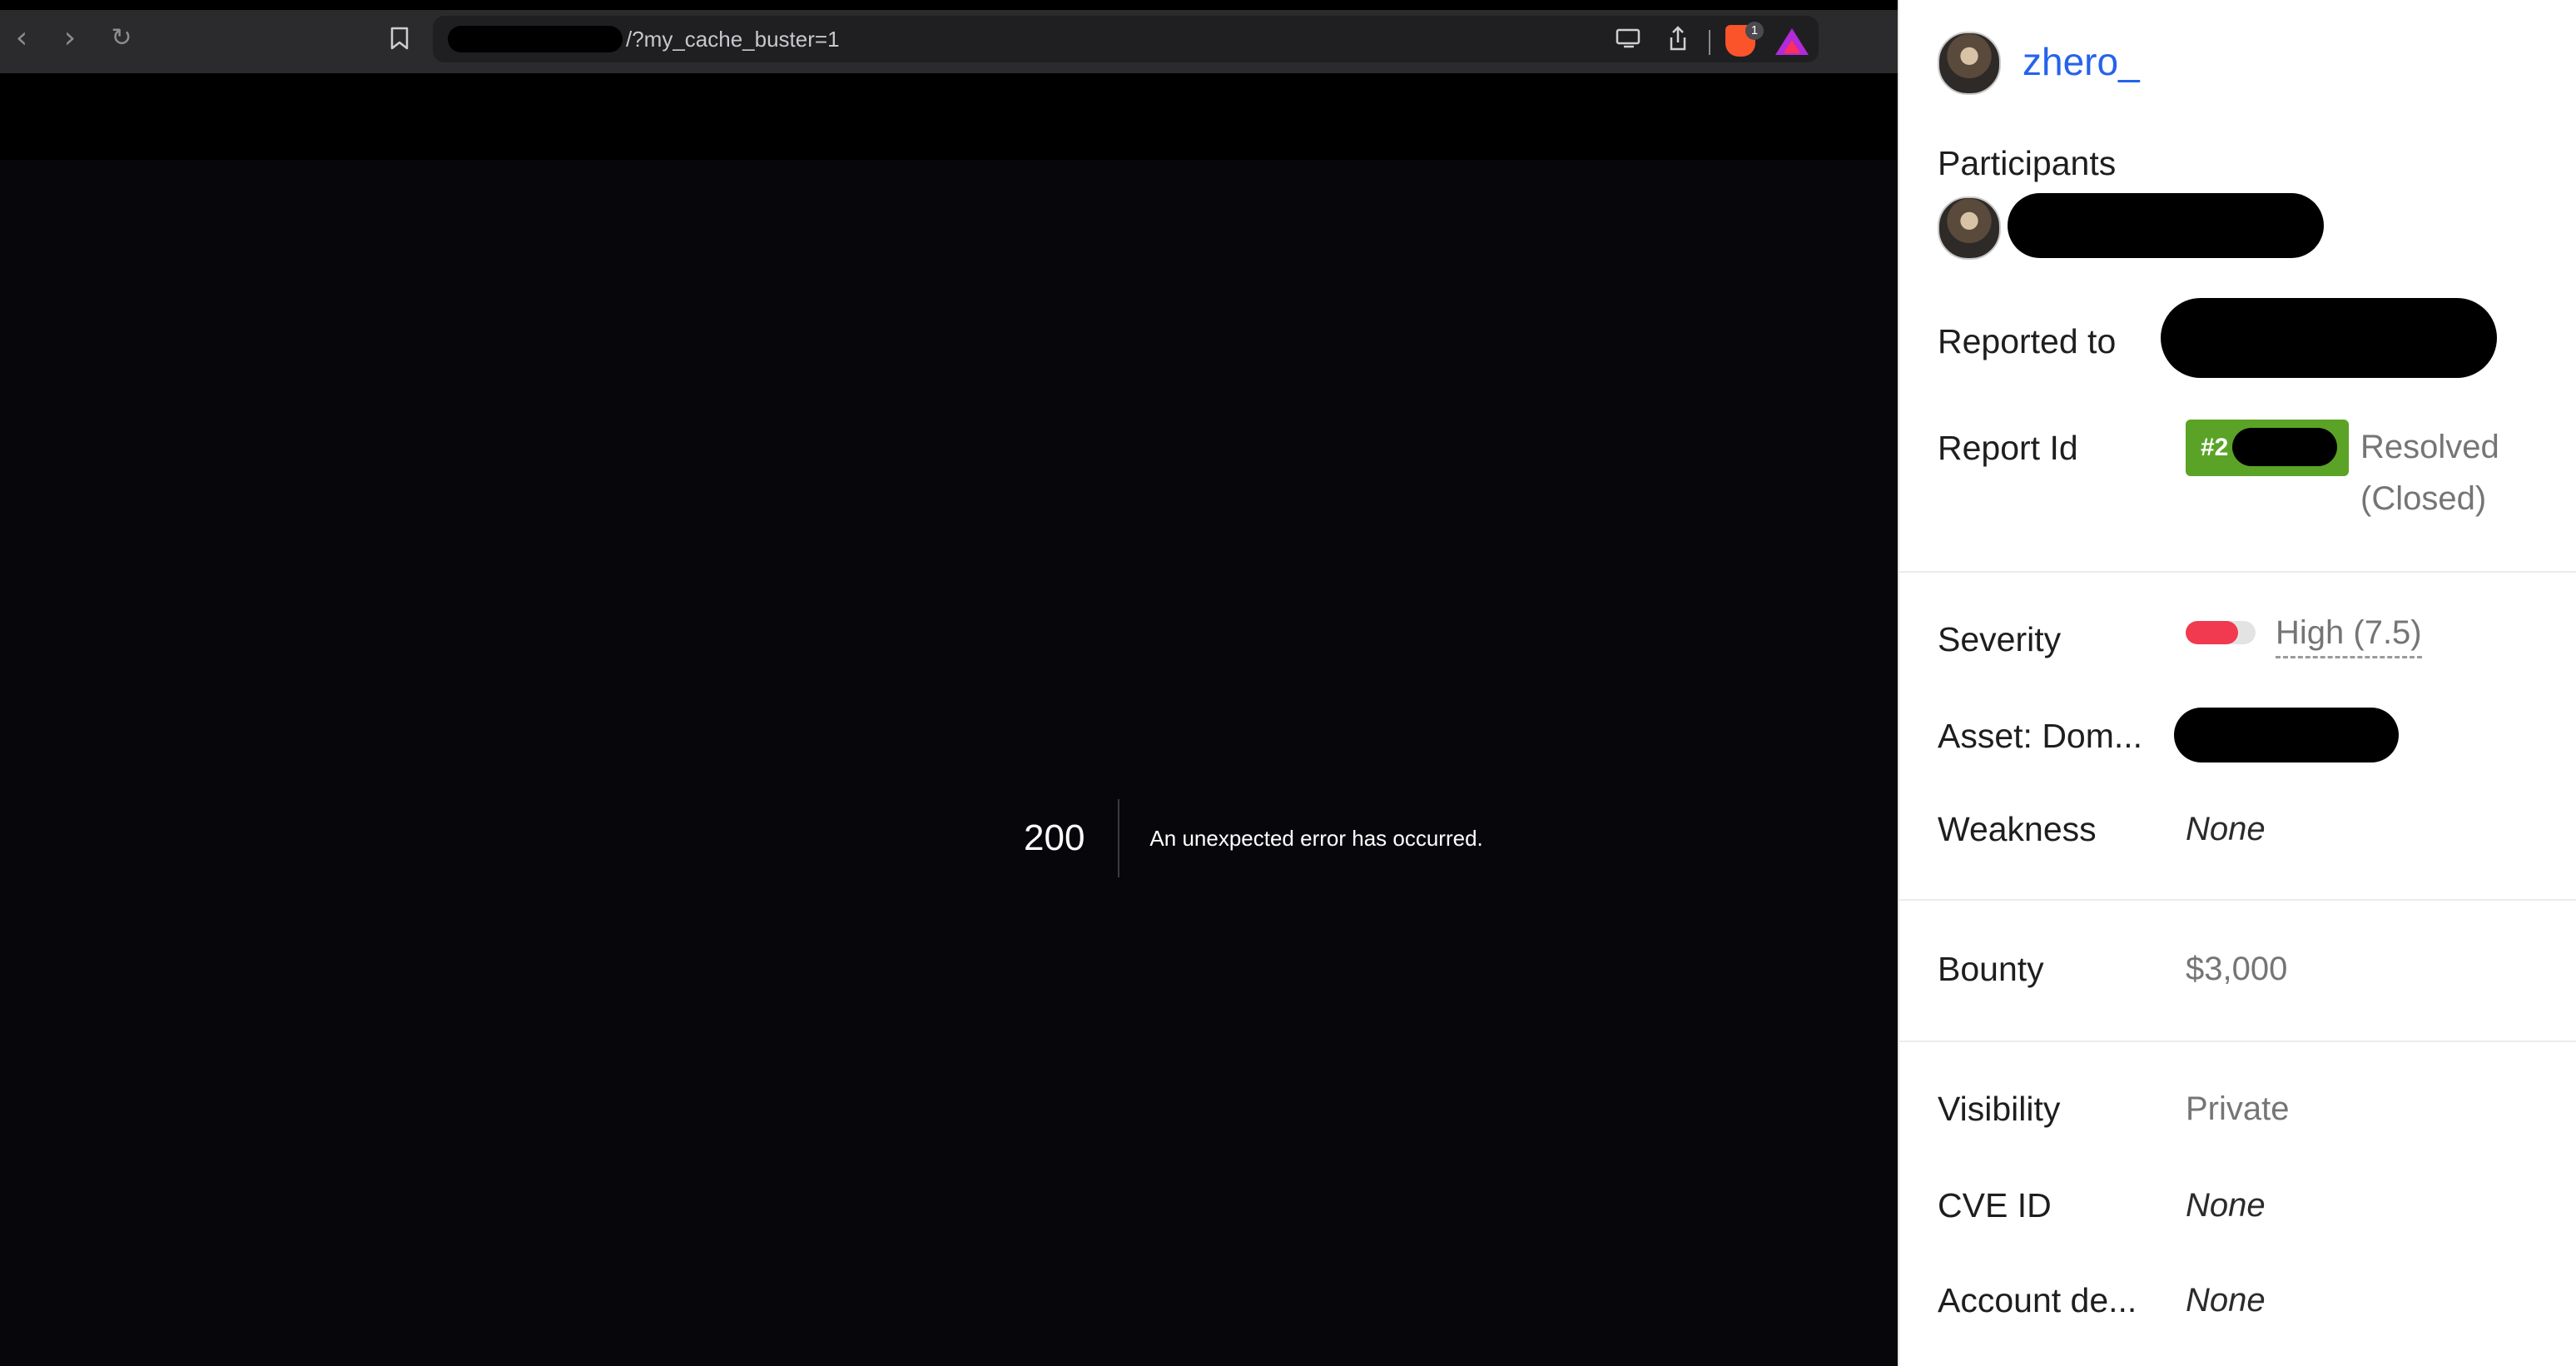  What do you see at coordinates (1792, 47) in the screenshot?
I see `aurora-vpn-icon-inner` at bounding box center [1792, 47].